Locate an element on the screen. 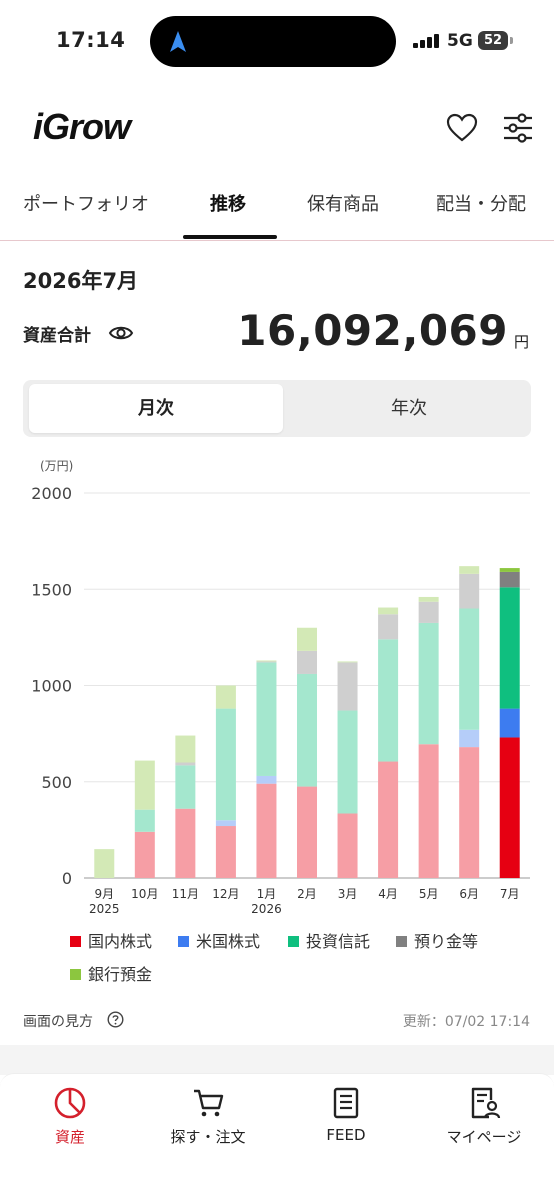 This screenshot has height=1201, width=554. content-divider is located at coordinates (277, 1060).